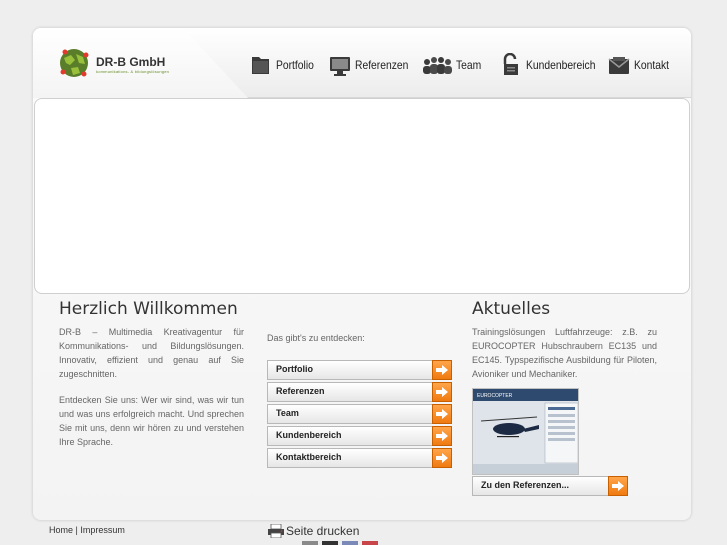 The width and height of the screenshot is (727, 545). What do you see at coordinates (359, 436) in the screenshot?
I see `kundenbereich-link-button: Kundenbereich` at bounding box center [359, 436].